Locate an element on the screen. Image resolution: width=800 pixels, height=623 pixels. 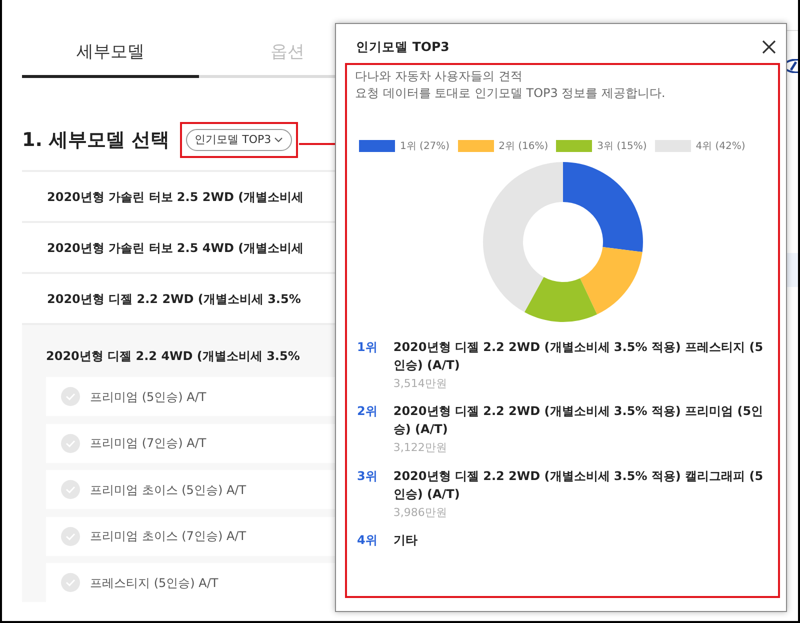
rank-label: 1위 is located at coordinates (367, 347).